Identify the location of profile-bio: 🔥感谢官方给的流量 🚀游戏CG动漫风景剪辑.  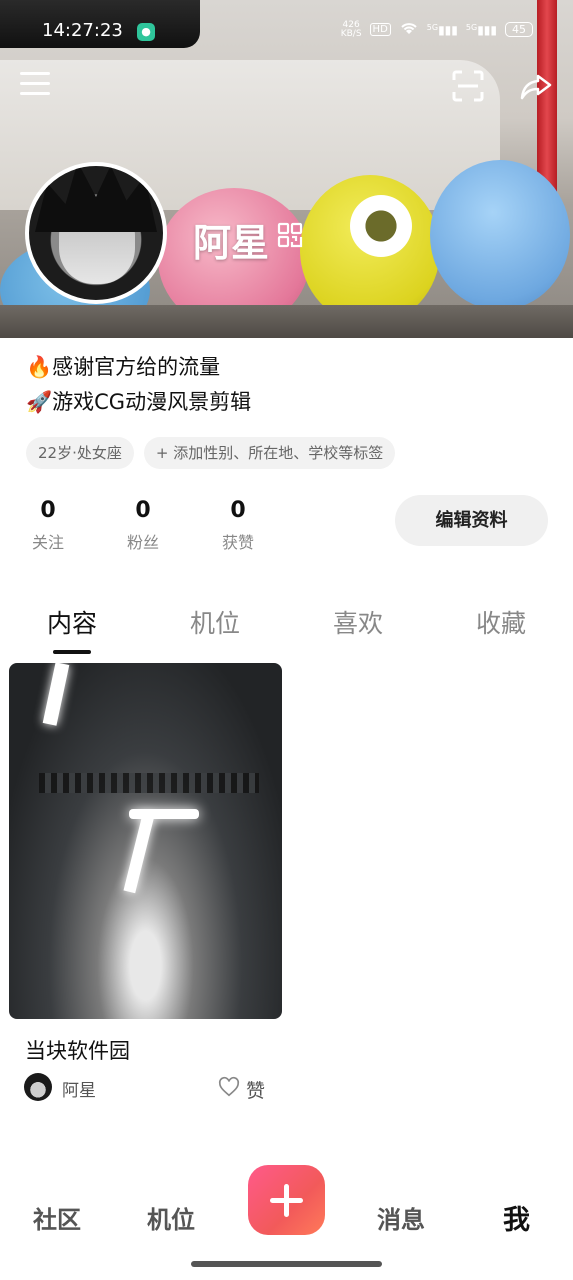
(138, 385).